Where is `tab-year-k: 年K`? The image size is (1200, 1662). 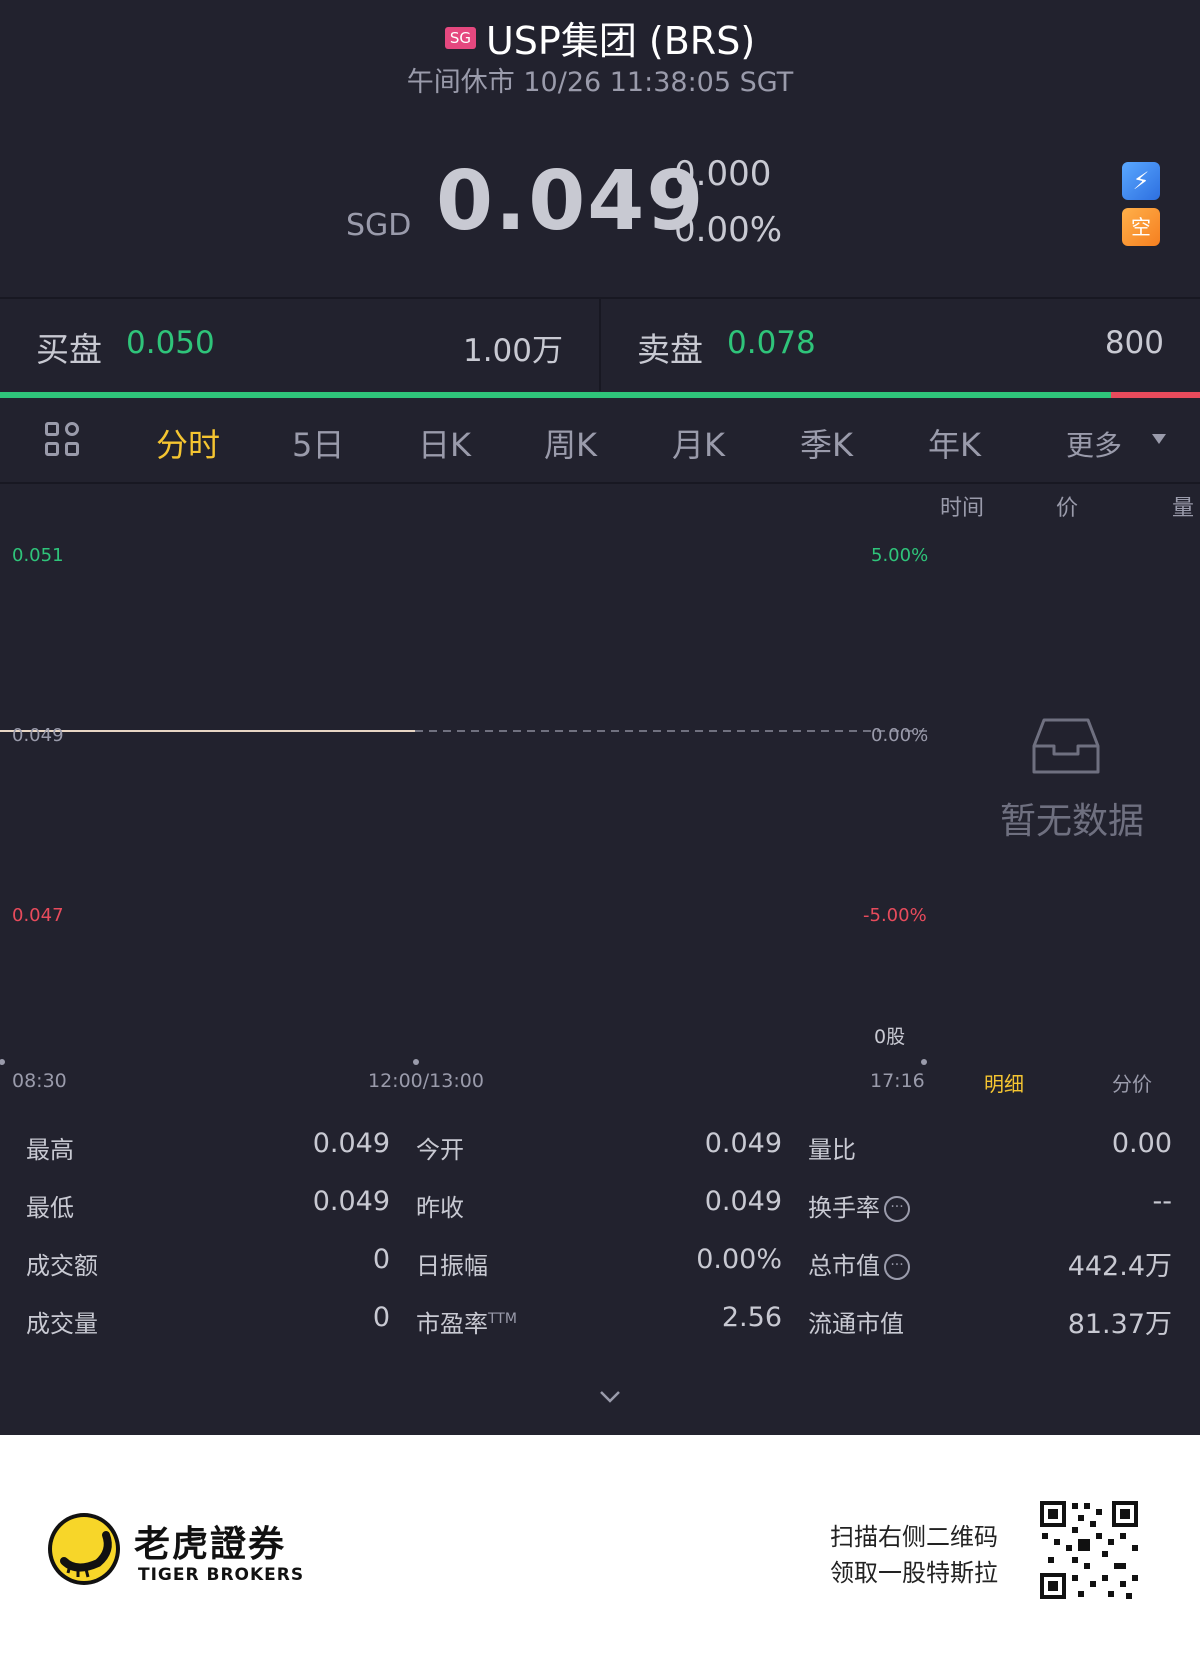
tab-year-k: 年K is located at coordinates (954, 443).